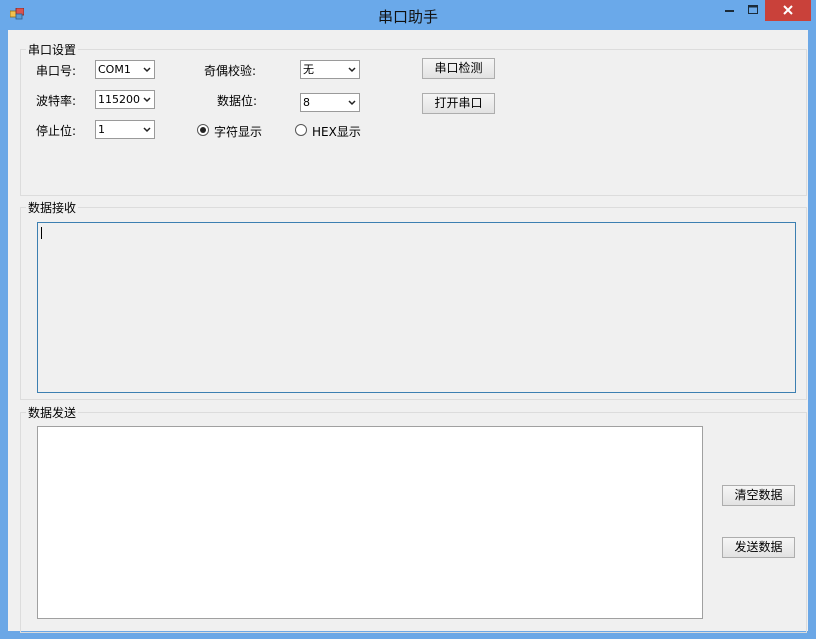 The height and width of the screenshot is (639, 816). I want to click on stop-bits-label: 停止位:, so click(56, 131).